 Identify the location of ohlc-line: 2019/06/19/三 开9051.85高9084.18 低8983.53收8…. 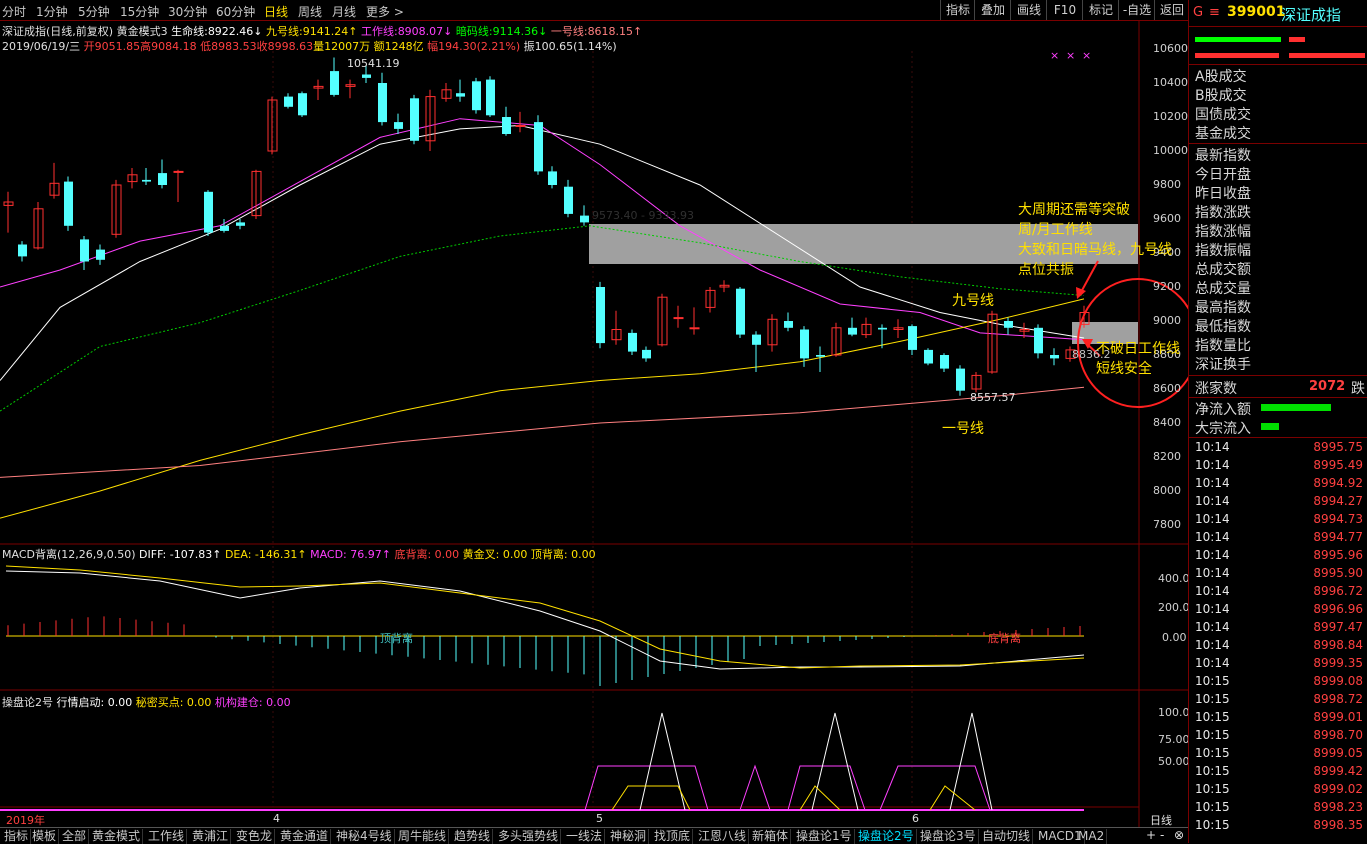
(309, 46).